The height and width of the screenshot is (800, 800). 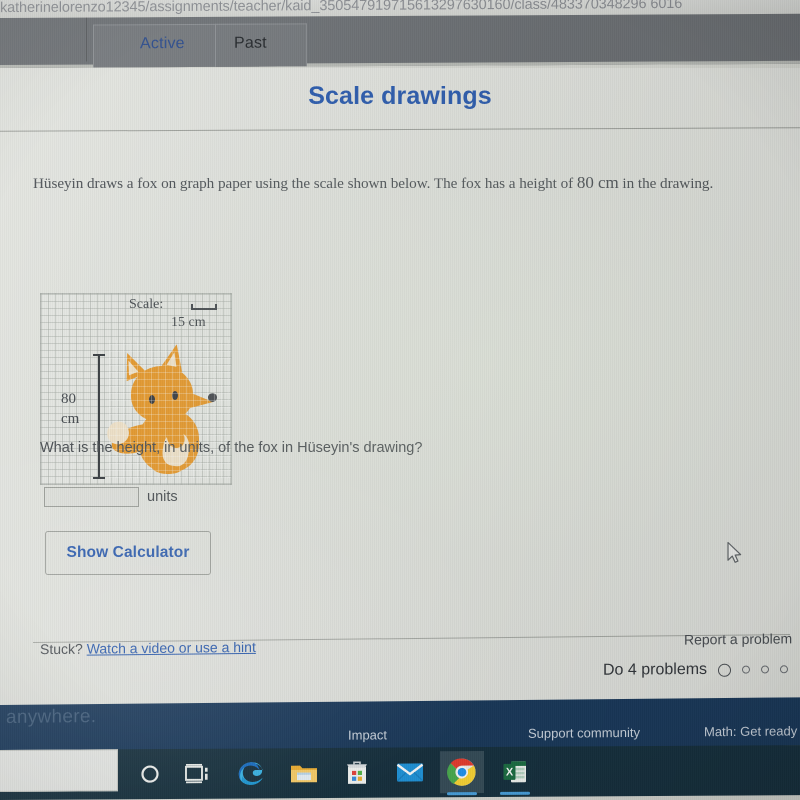 I want to click on tab-active-label: Active, so click(x=162, y=44).